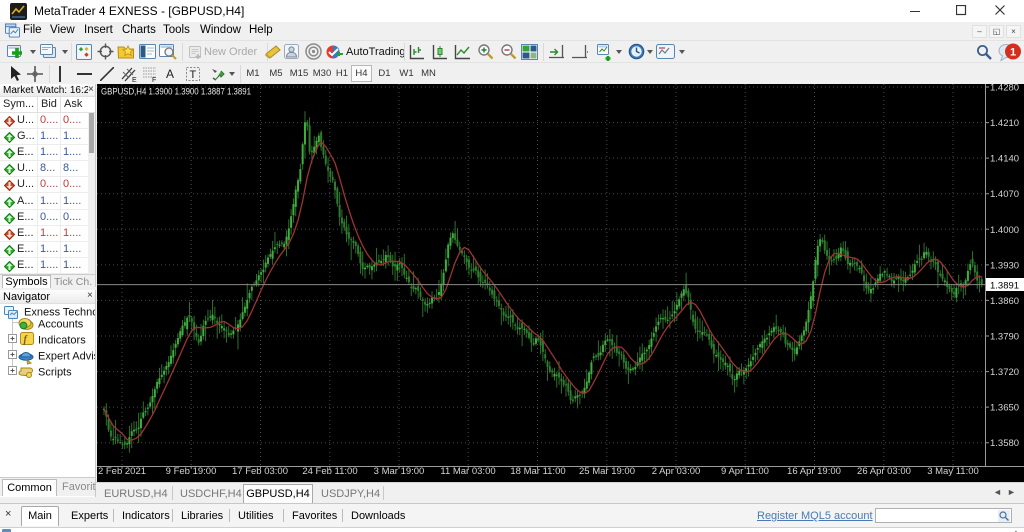 This screenshot has height=532, width=1024. What do you see at coordinates (329, 471) in the screenshot?
I see `svg-text: 24 Feb 11:00` at bounding box center [329, 471].